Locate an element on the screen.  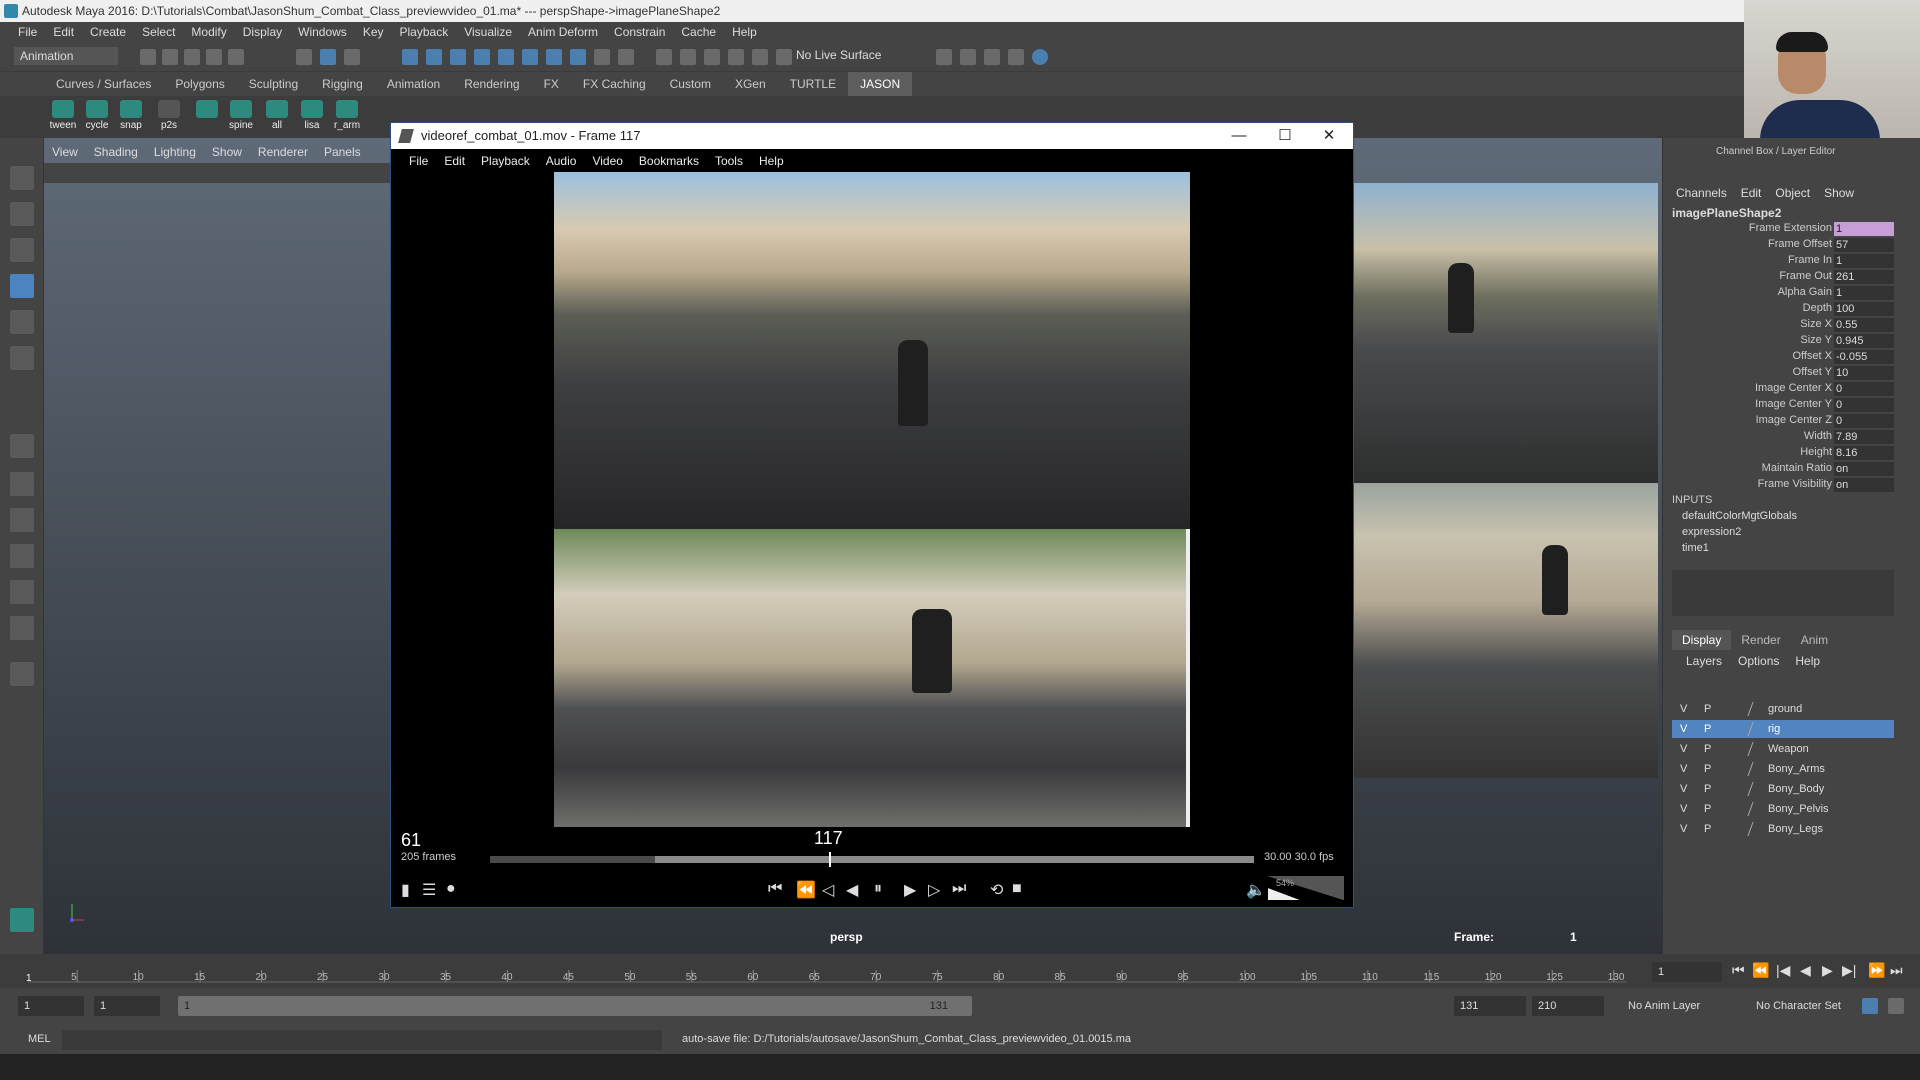
layer-menu-layers: Layers is located at coordinates (1704, 661).